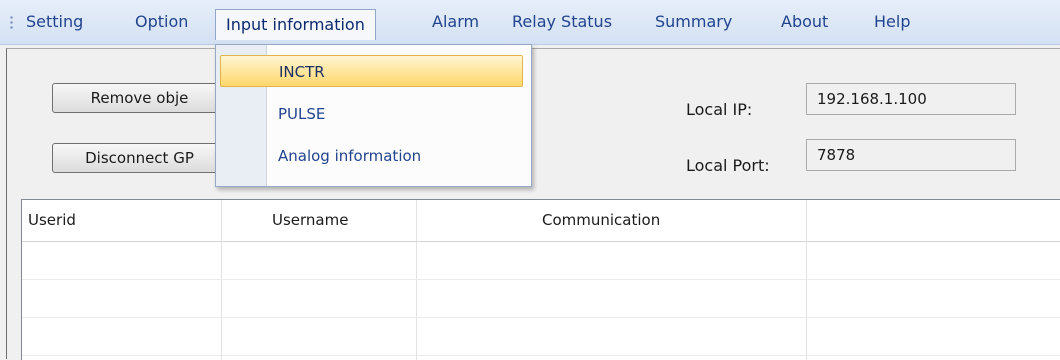 Image resolution: width=1060 pixels, height=360 pixels. I want to click on local-ip-label: Local IP:, so click(719, 109).